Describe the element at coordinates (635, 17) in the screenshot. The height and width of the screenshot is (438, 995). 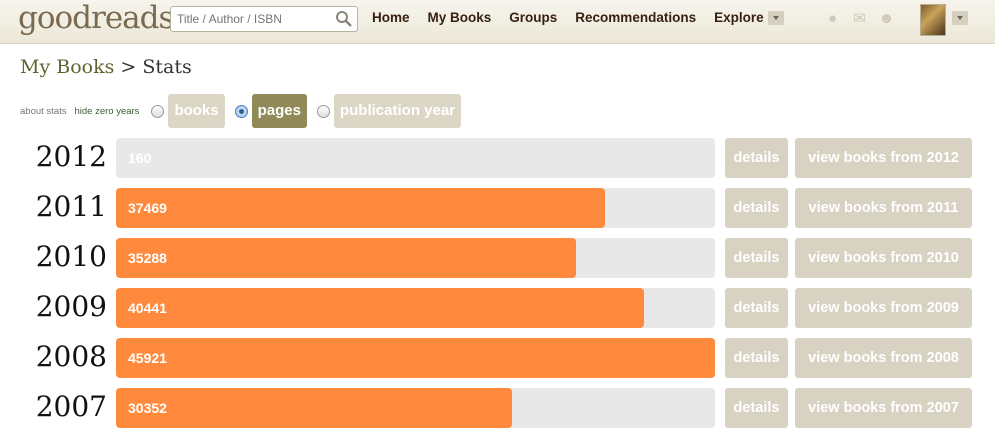
I see `nav-recommendations: Recommendations` at that location.